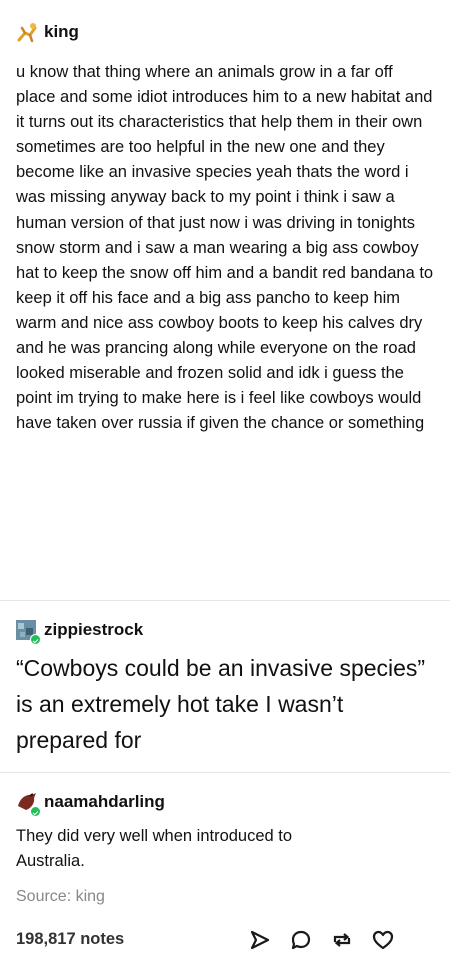 The height and width of the screenshot is (966, 450). Describe the element at coordinates (26, 32) in the screenshot. I see `dancing-figure-icon` at that location.